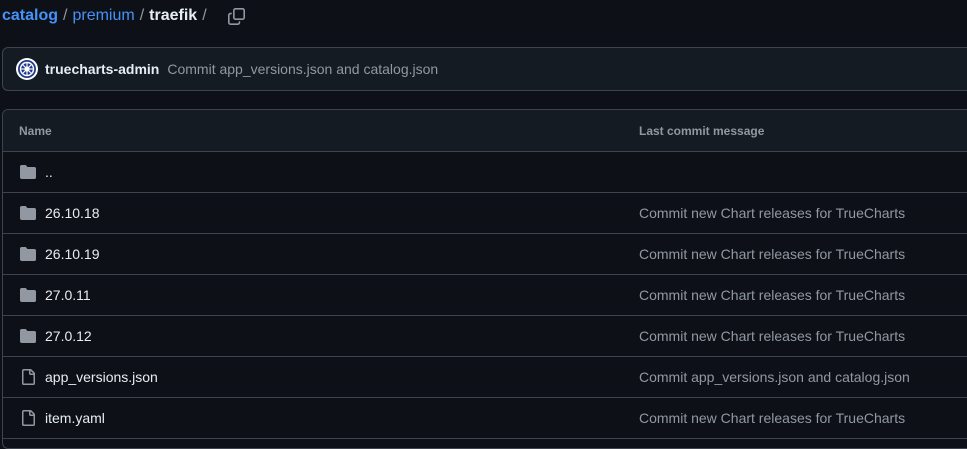 The image size is (967, 449). I want to click on file-name-link: 27.0.12, so click(68, 336).